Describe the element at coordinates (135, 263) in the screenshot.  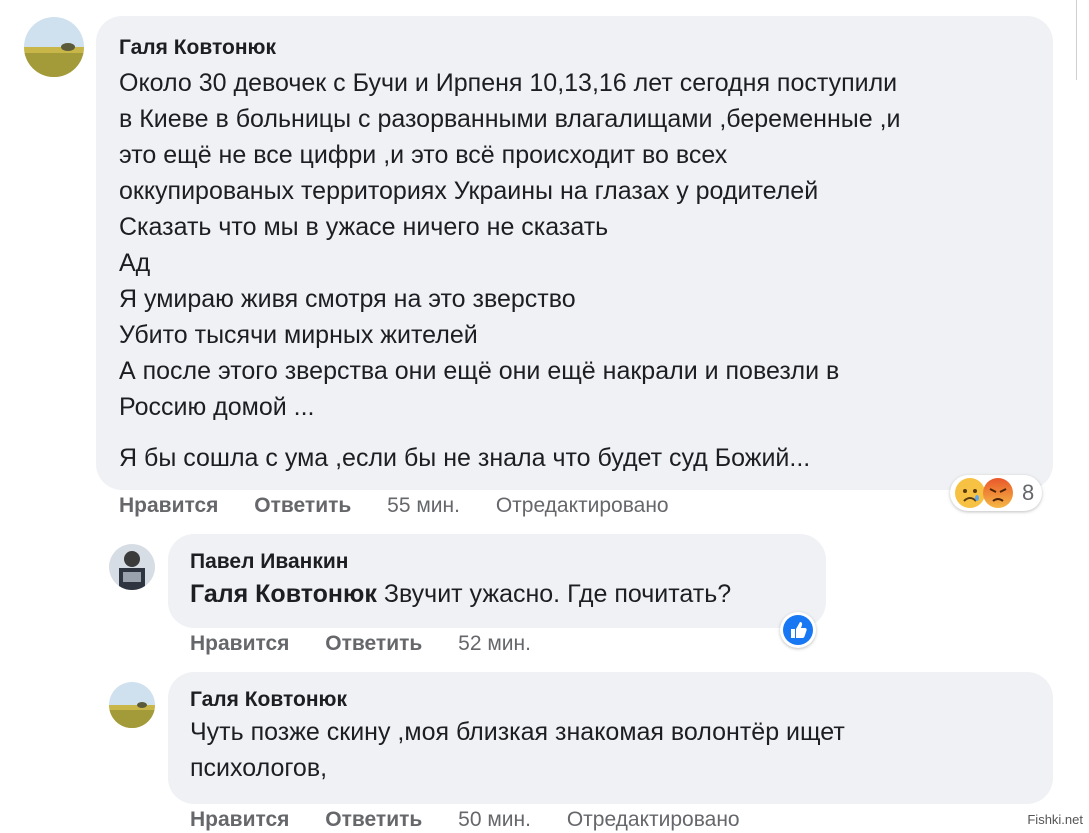
I see `comment-line: Ад` at that location.